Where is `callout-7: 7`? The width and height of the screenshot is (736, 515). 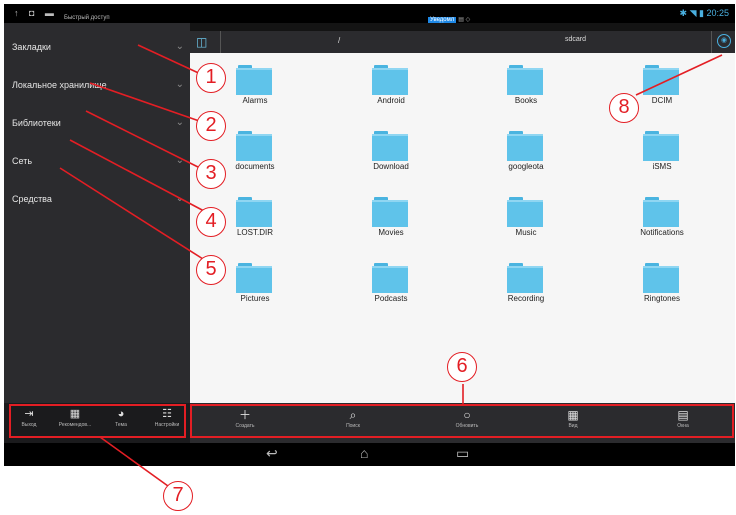
callout-7: 7 is located at coordinates (178, 496).